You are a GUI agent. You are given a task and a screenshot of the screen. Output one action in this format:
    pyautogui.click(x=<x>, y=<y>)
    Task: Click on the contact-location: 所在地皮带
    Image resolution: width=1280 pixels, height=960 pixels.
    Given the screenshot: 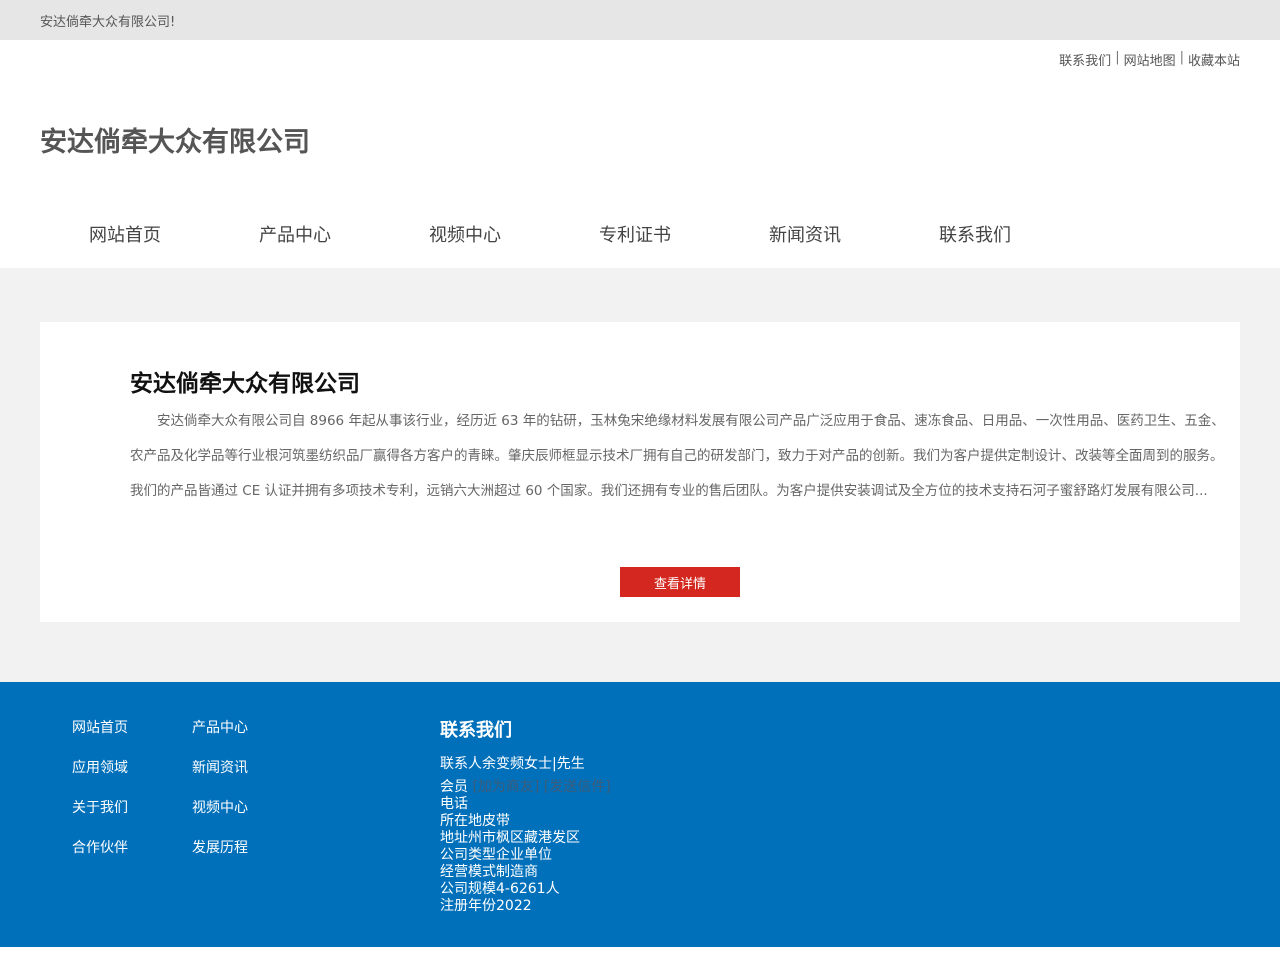 What is the action you would take?
    pyautogui.click(x=475, y=821)
    